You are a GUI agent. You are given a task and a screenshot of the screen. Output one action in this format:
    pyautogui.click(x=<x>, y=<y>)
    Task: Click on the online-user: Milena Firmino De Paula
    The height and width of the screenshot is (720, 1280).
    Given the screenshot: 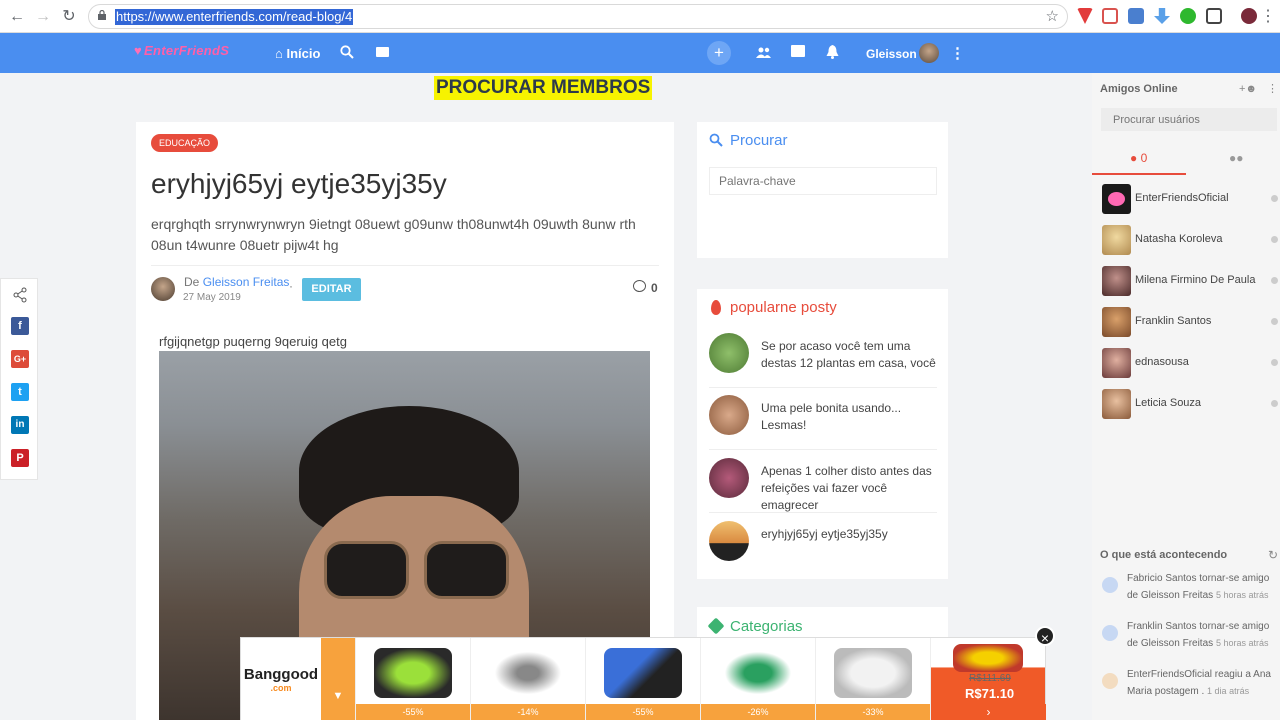 What is the action you would take?
    pyautogui.click(x=1190, y=281)
    